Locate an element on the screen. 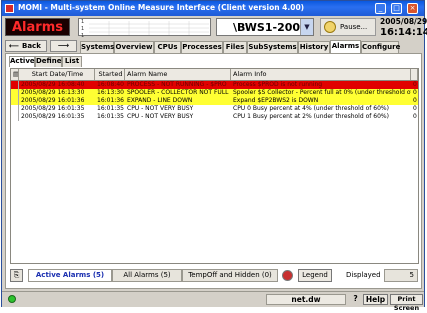 Image resolution: width=427 pixels, height=313 pixels. forward-button: ⟶ is located at coordinates (63, 46).